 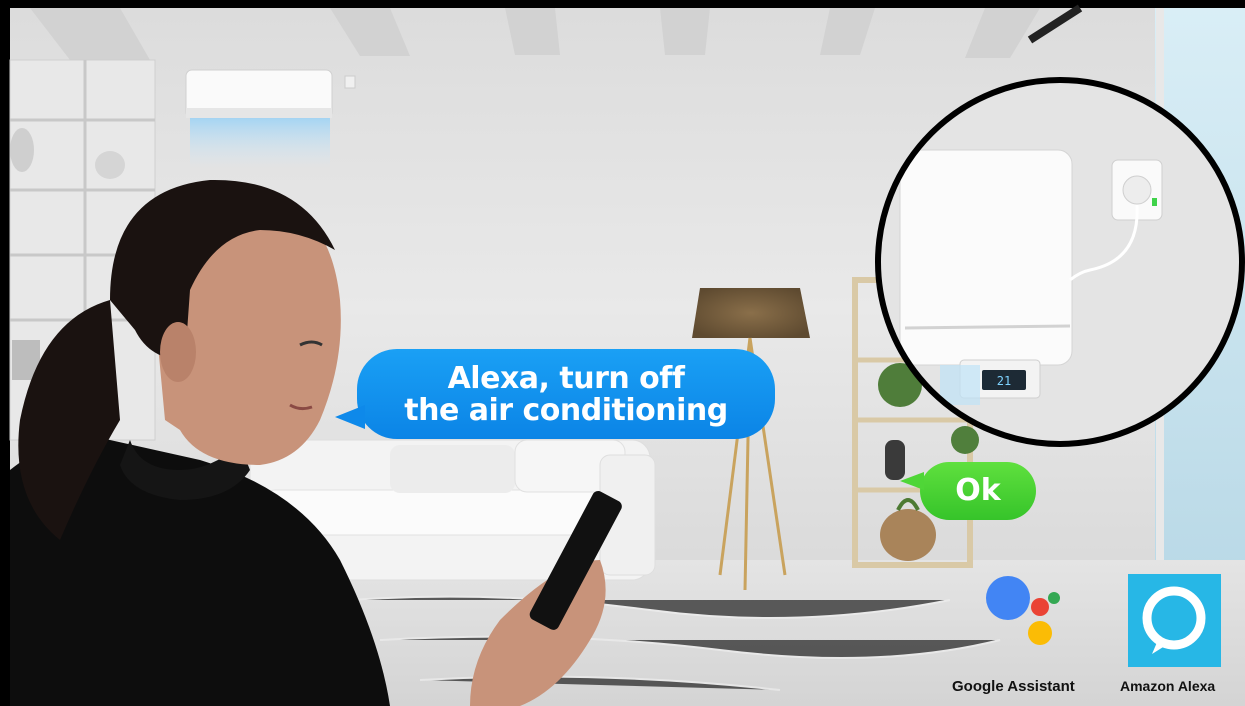 What do you see at coordinates (1013, 686) in the screenshot?
I see `google-assistant-label: Google Assistant` at bounding box center [1013, 686].